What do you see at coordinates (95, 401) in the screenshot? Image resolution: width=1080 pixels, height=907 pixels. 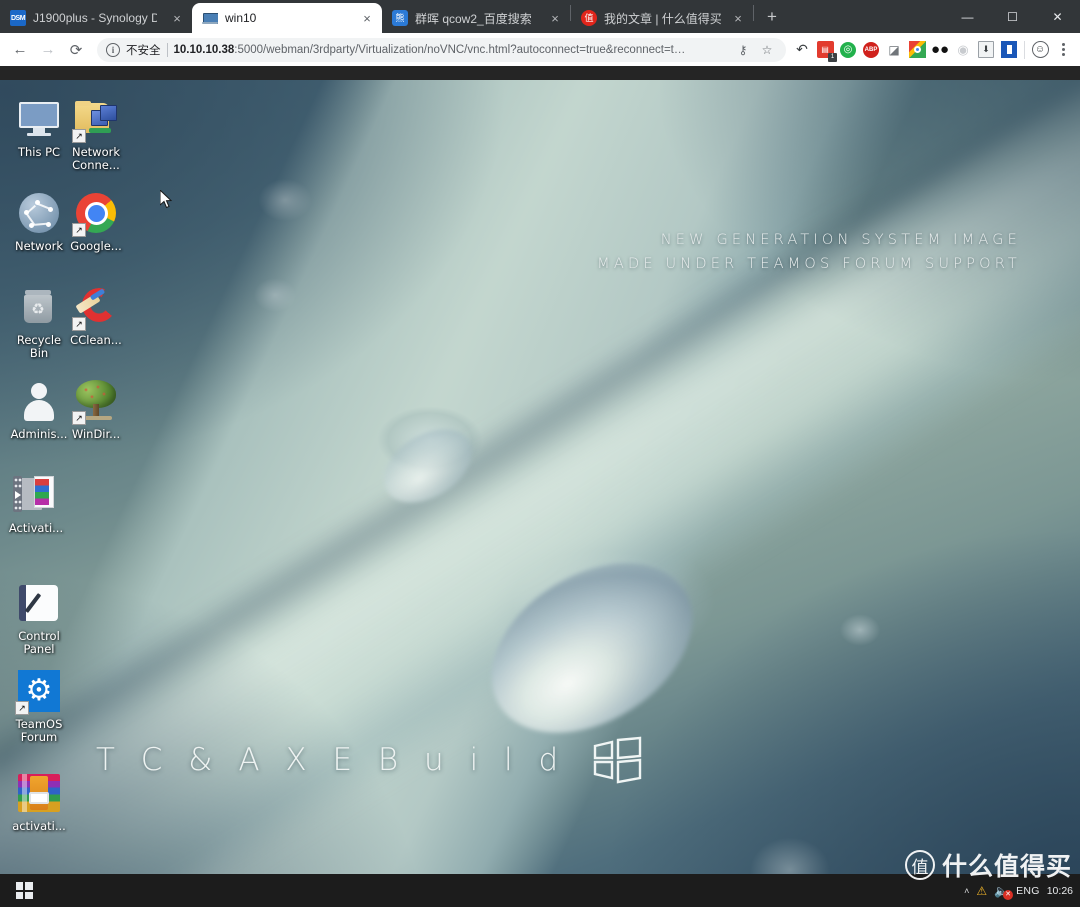 I see `windirstat-tree-icon: ↗` at bounding box center [95, 401].